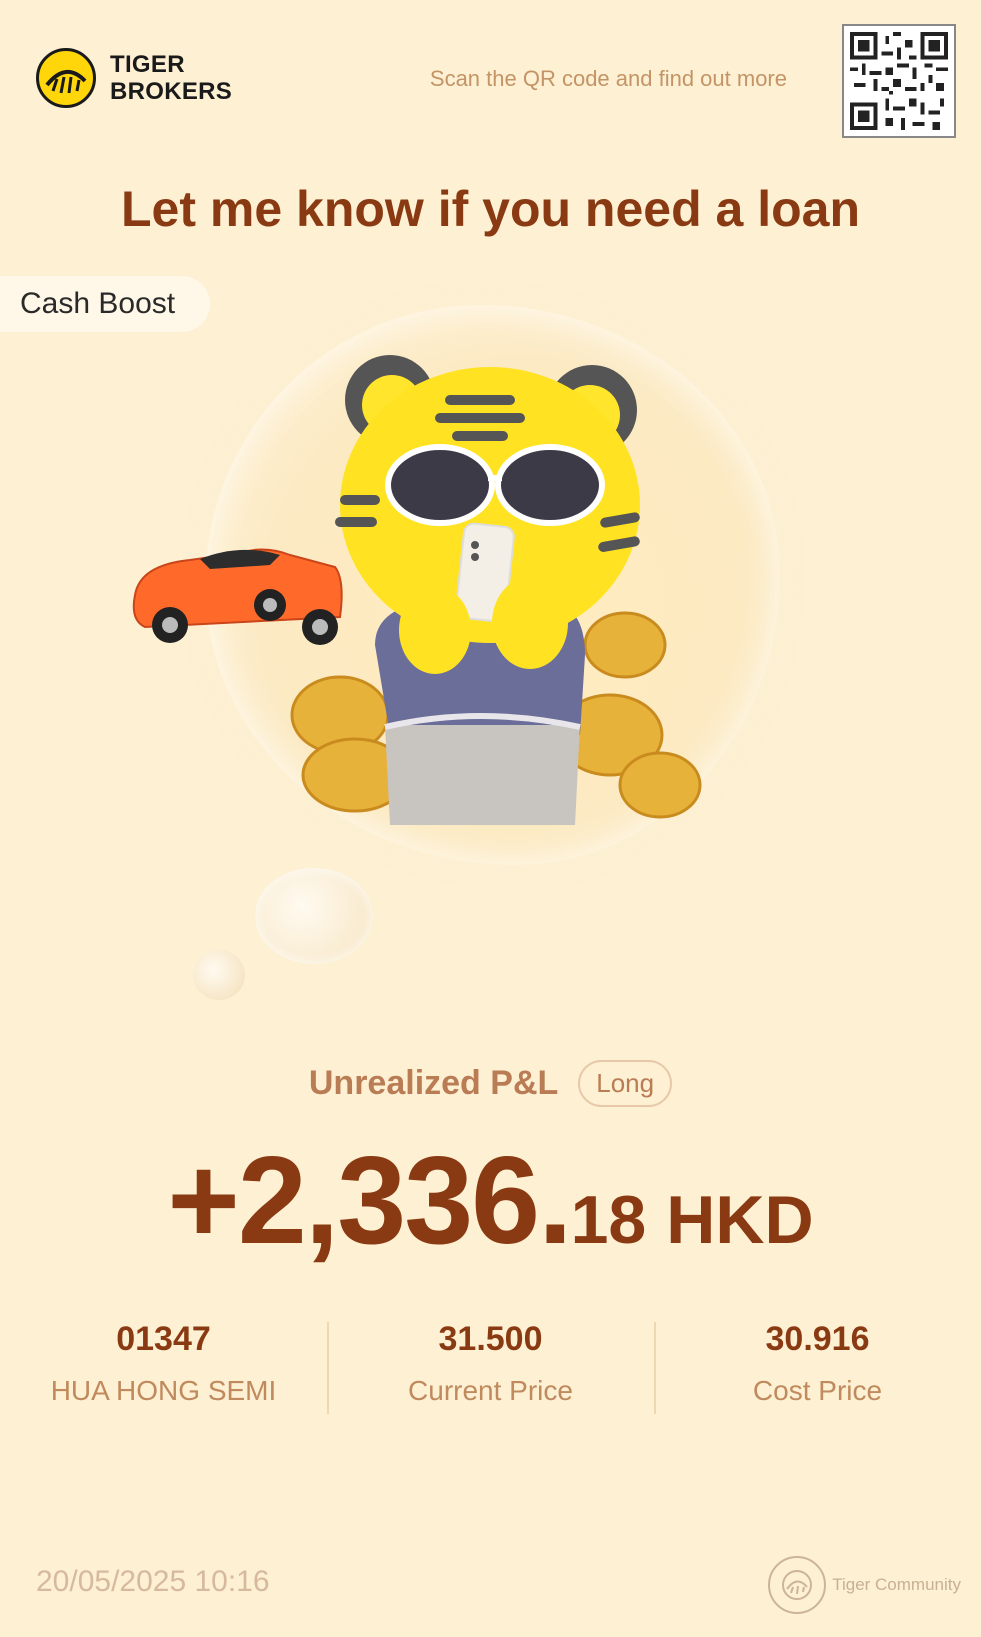 The height and width of the screenshot is (1637, 981). I want to click on pnl-value-decimal: 18, so click(608, 1220).